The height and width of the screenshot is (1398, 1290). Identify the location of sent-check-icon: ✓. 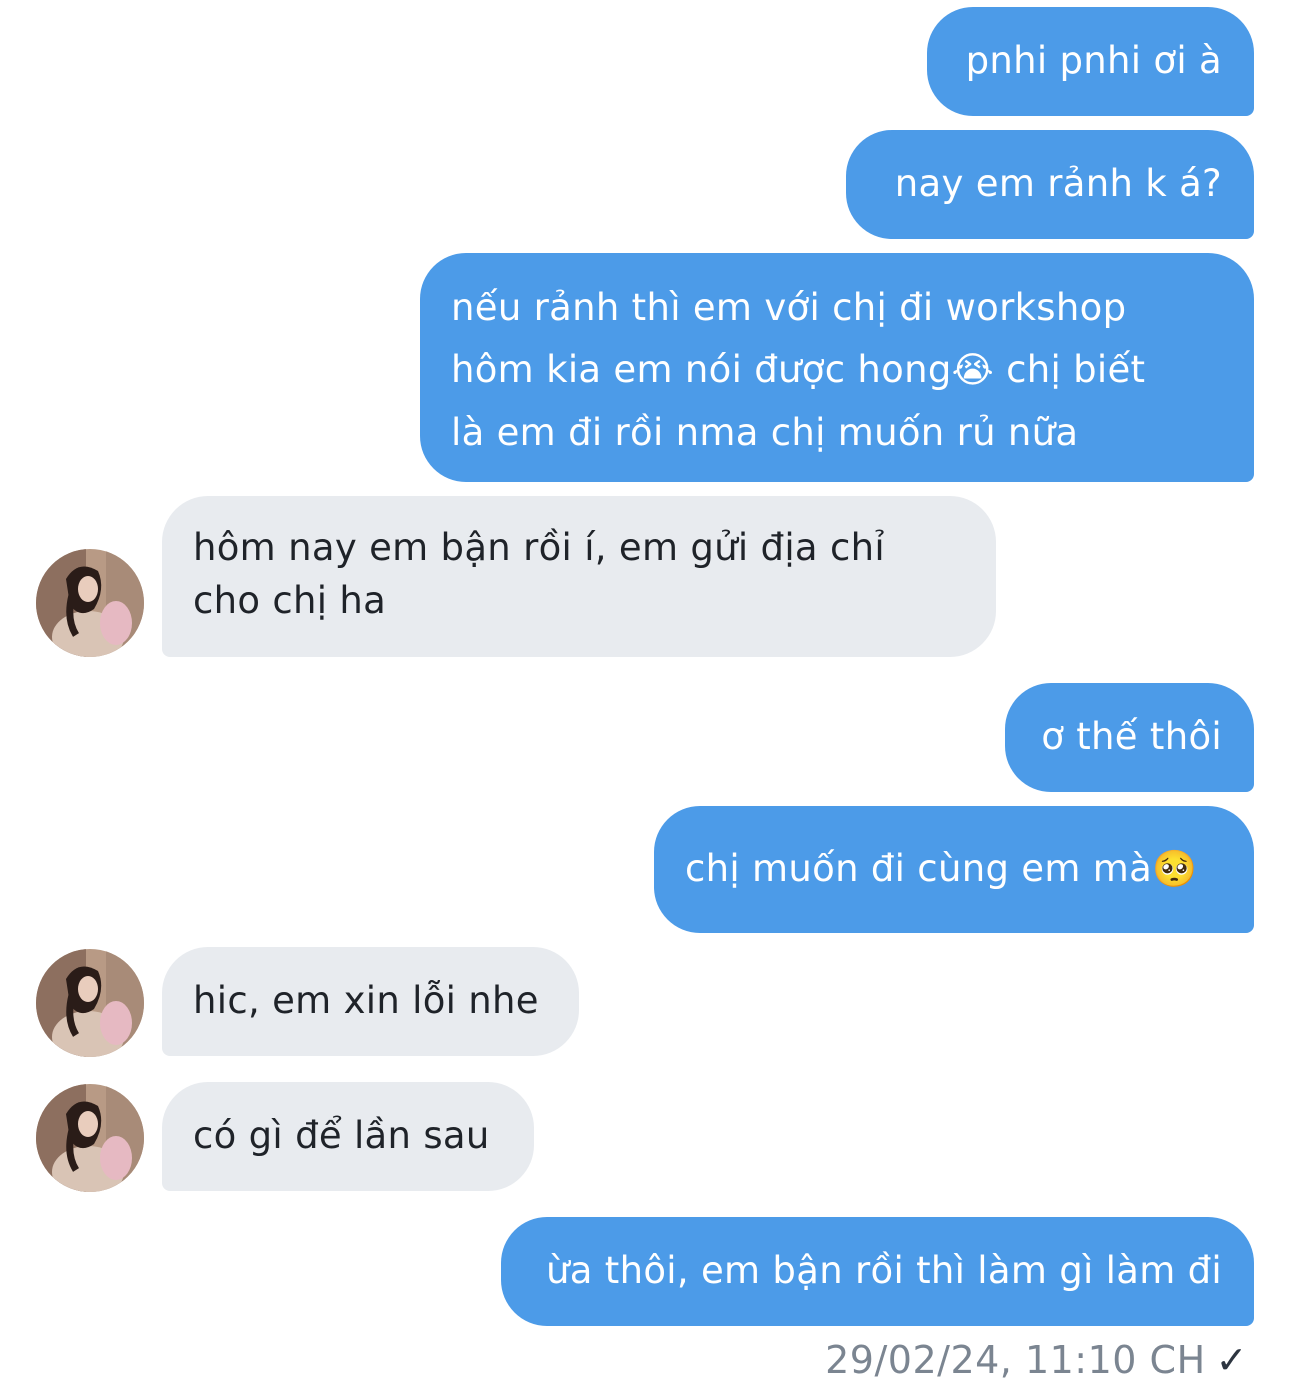
(1231, 1360).